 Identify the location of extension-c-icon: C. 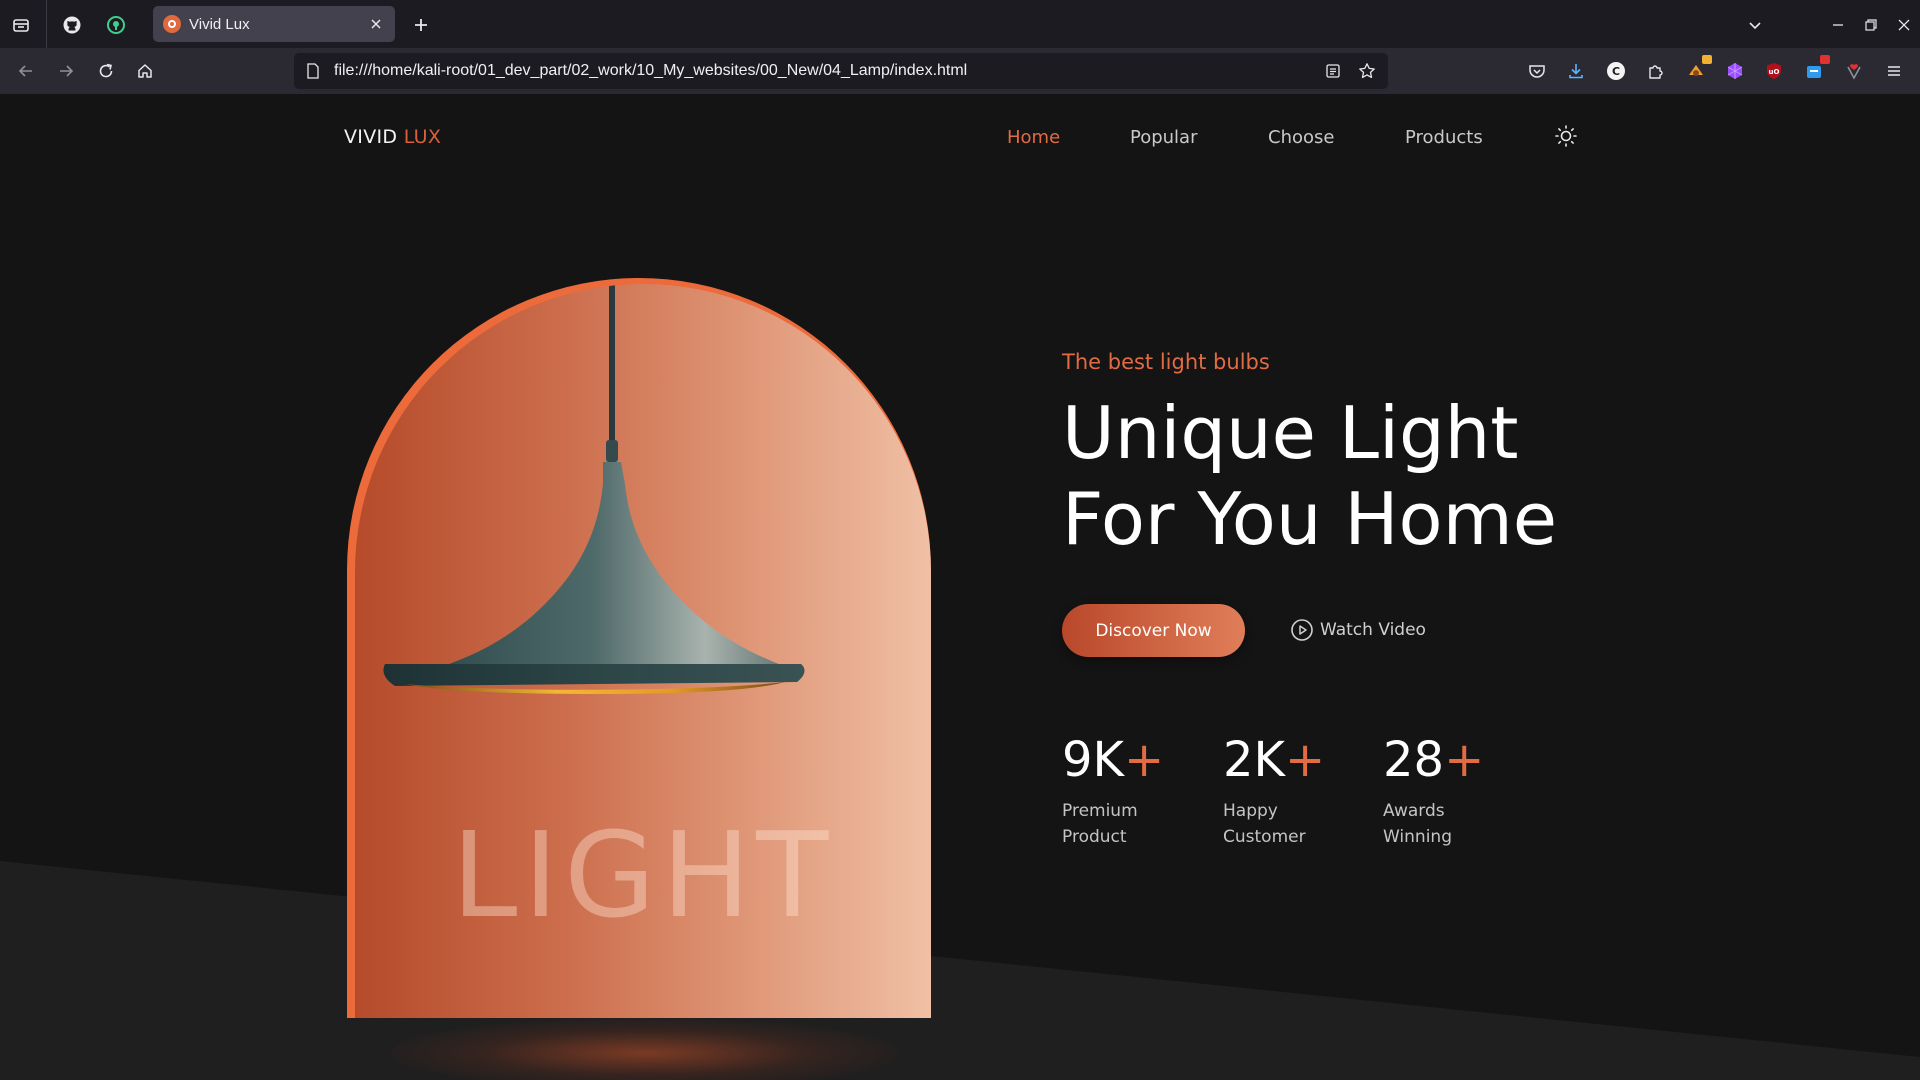
(1616, 71).